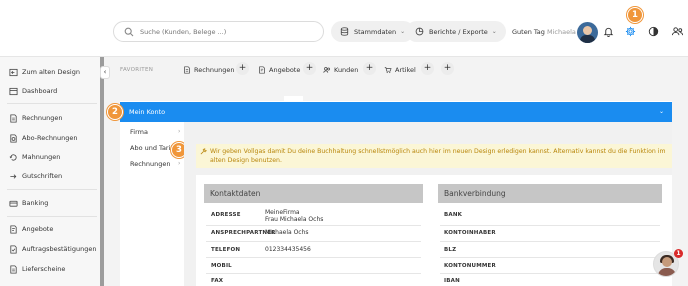  What do you see at coordinates (13, 269) in the screenshot?
I see `delivery-note-icon` at bounding box center [13, 269].